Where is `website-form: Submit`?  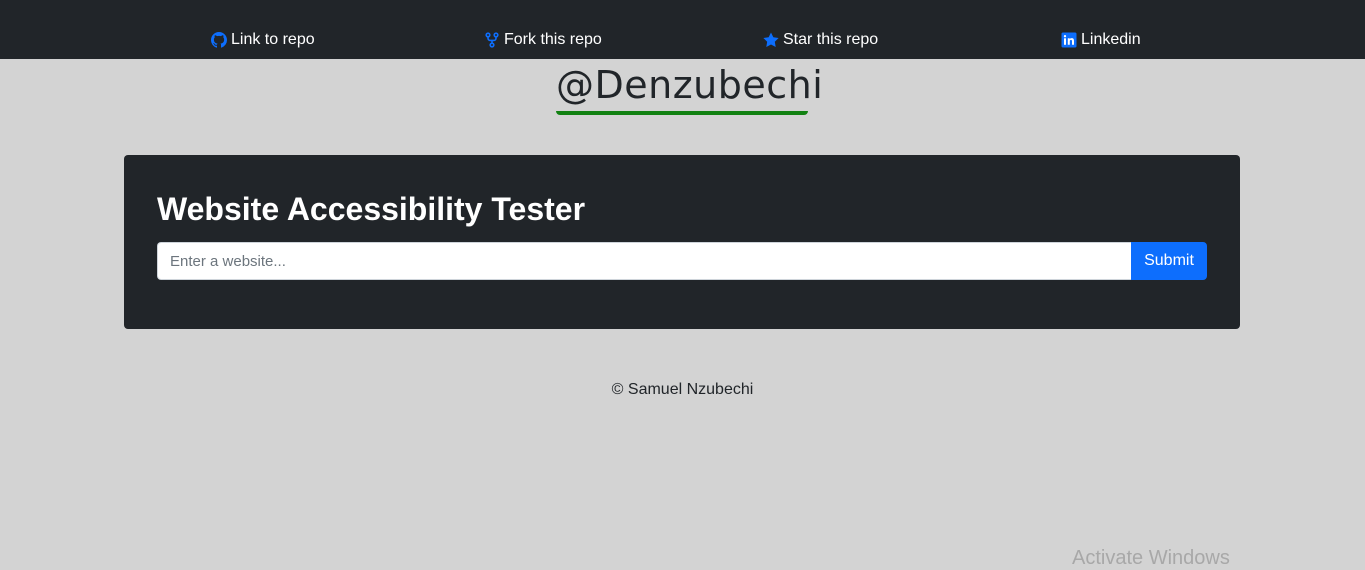
website-form: Submit is located at coordinates (682, 261).